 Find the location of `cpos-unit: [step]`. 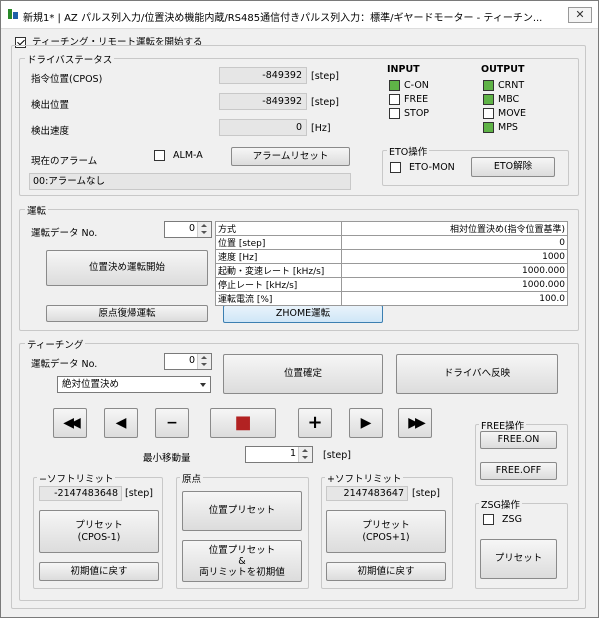

cpos-unit: [step] is located at coordinates (325, 76).